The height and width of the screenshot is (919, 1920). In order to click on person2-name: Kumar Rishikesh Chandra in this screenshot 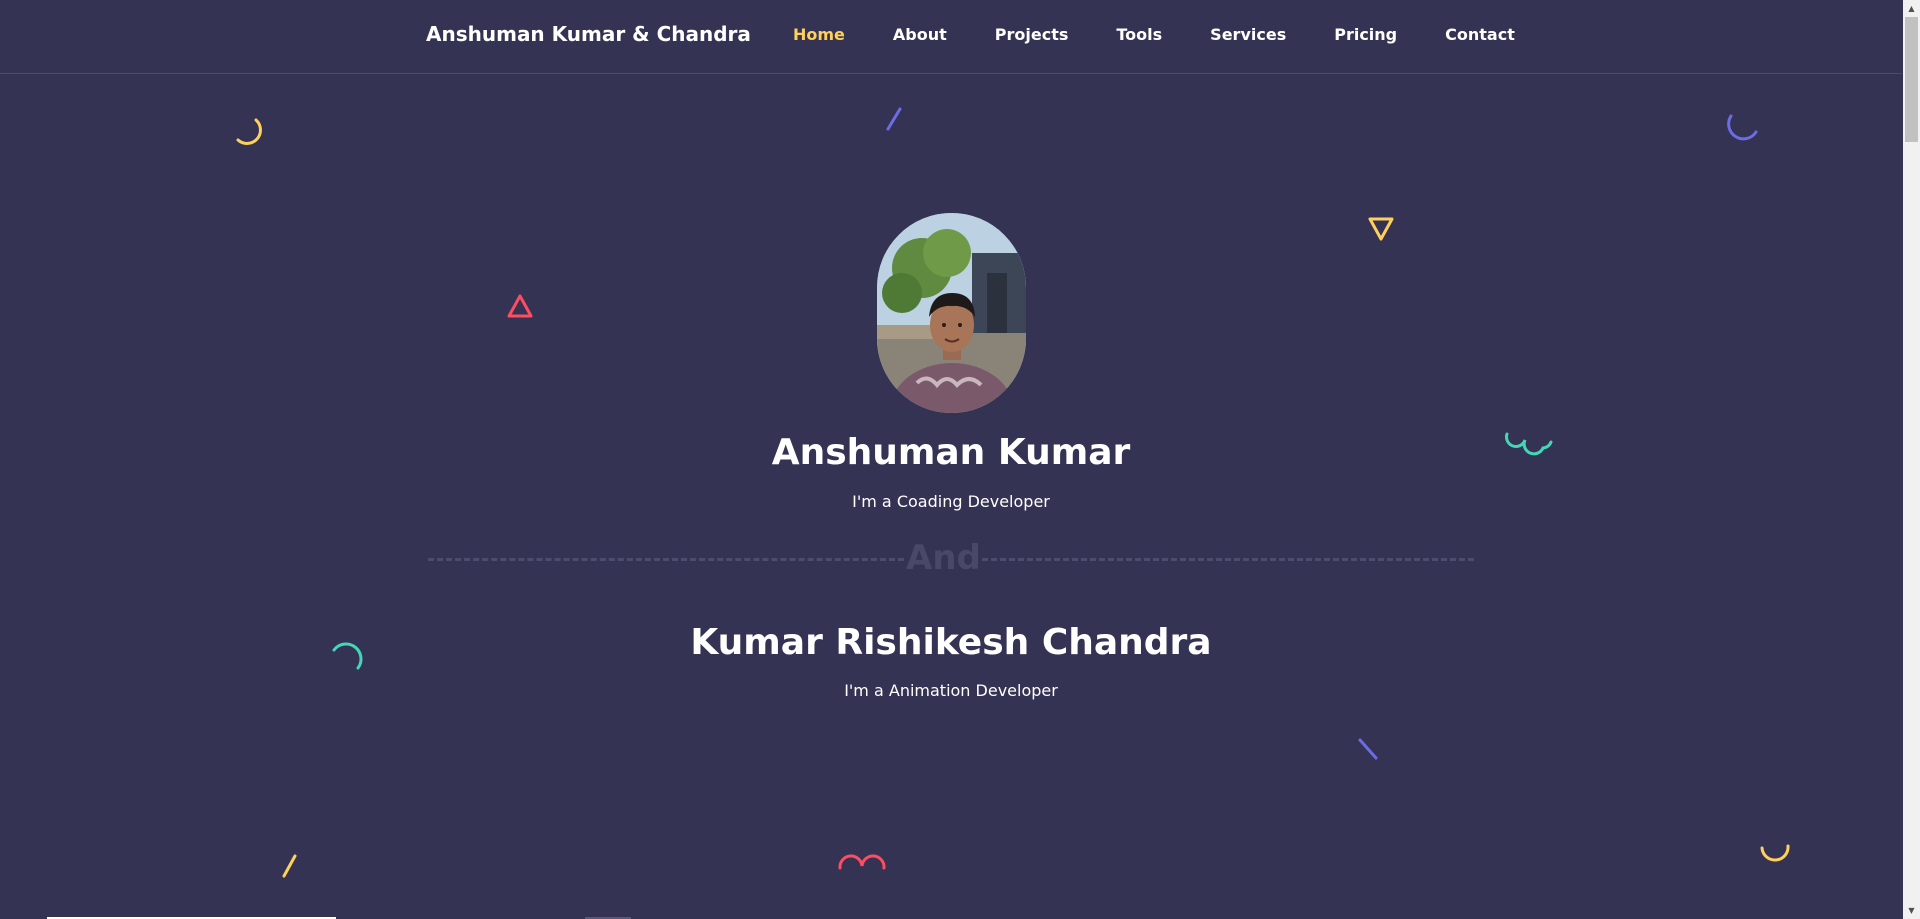, I will do `click(951, 642)`.